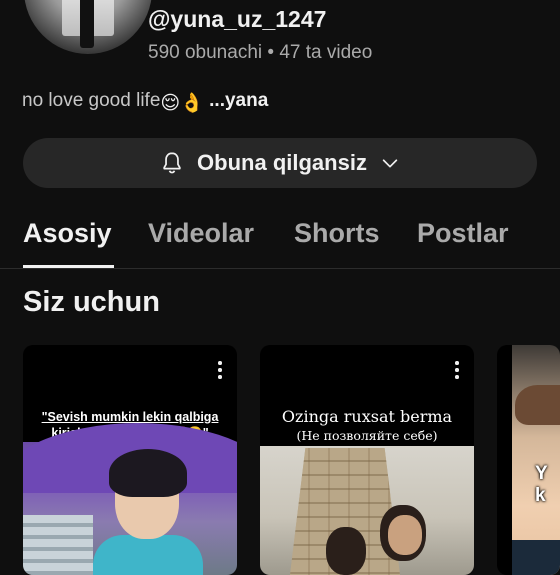  What do you see at coordinates (58, 545) in the screenshot?
I see `thumbnail-stairs` at bounding box center [58, 545].